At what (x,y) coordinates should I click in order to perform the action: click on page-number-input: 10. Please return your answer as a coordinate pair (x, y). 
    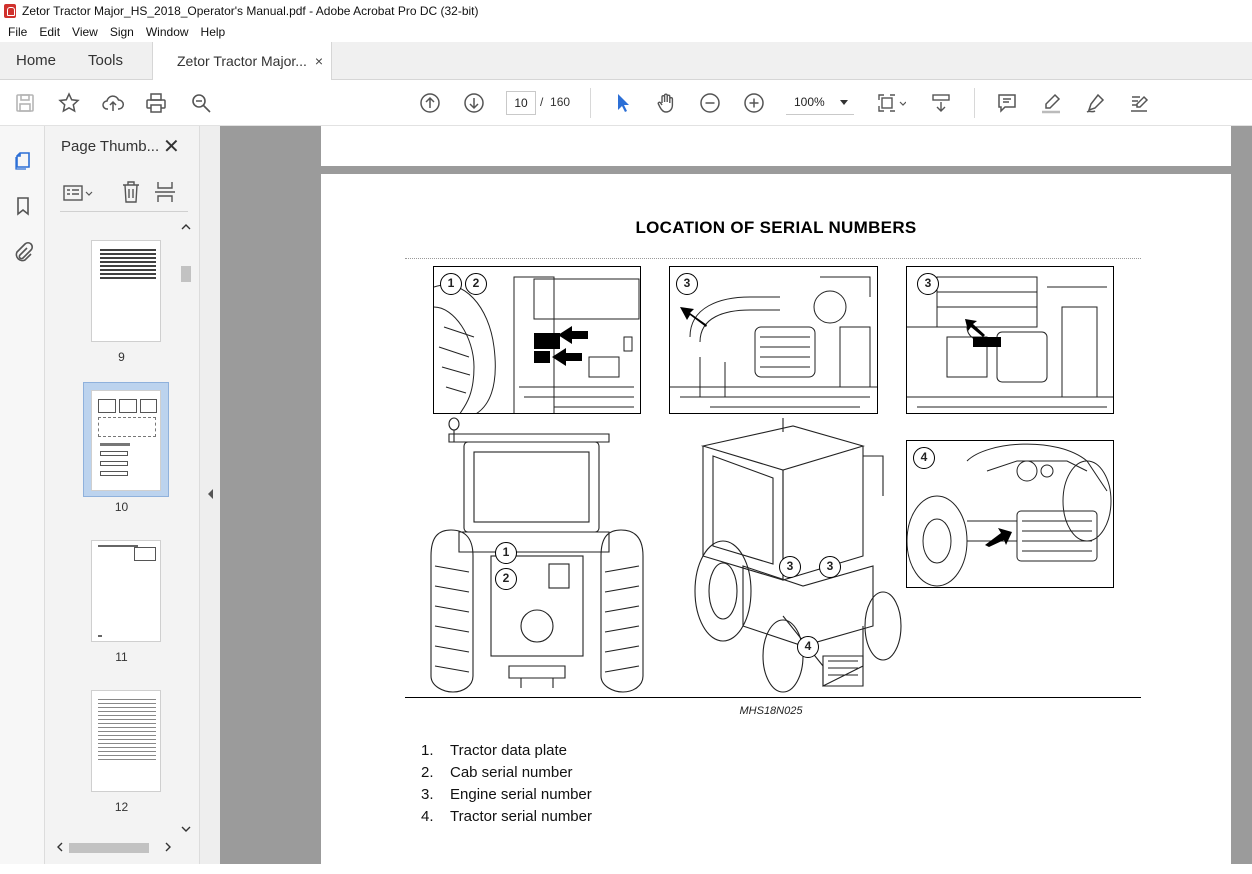
    Looking at the image, I should click on (521, 103).